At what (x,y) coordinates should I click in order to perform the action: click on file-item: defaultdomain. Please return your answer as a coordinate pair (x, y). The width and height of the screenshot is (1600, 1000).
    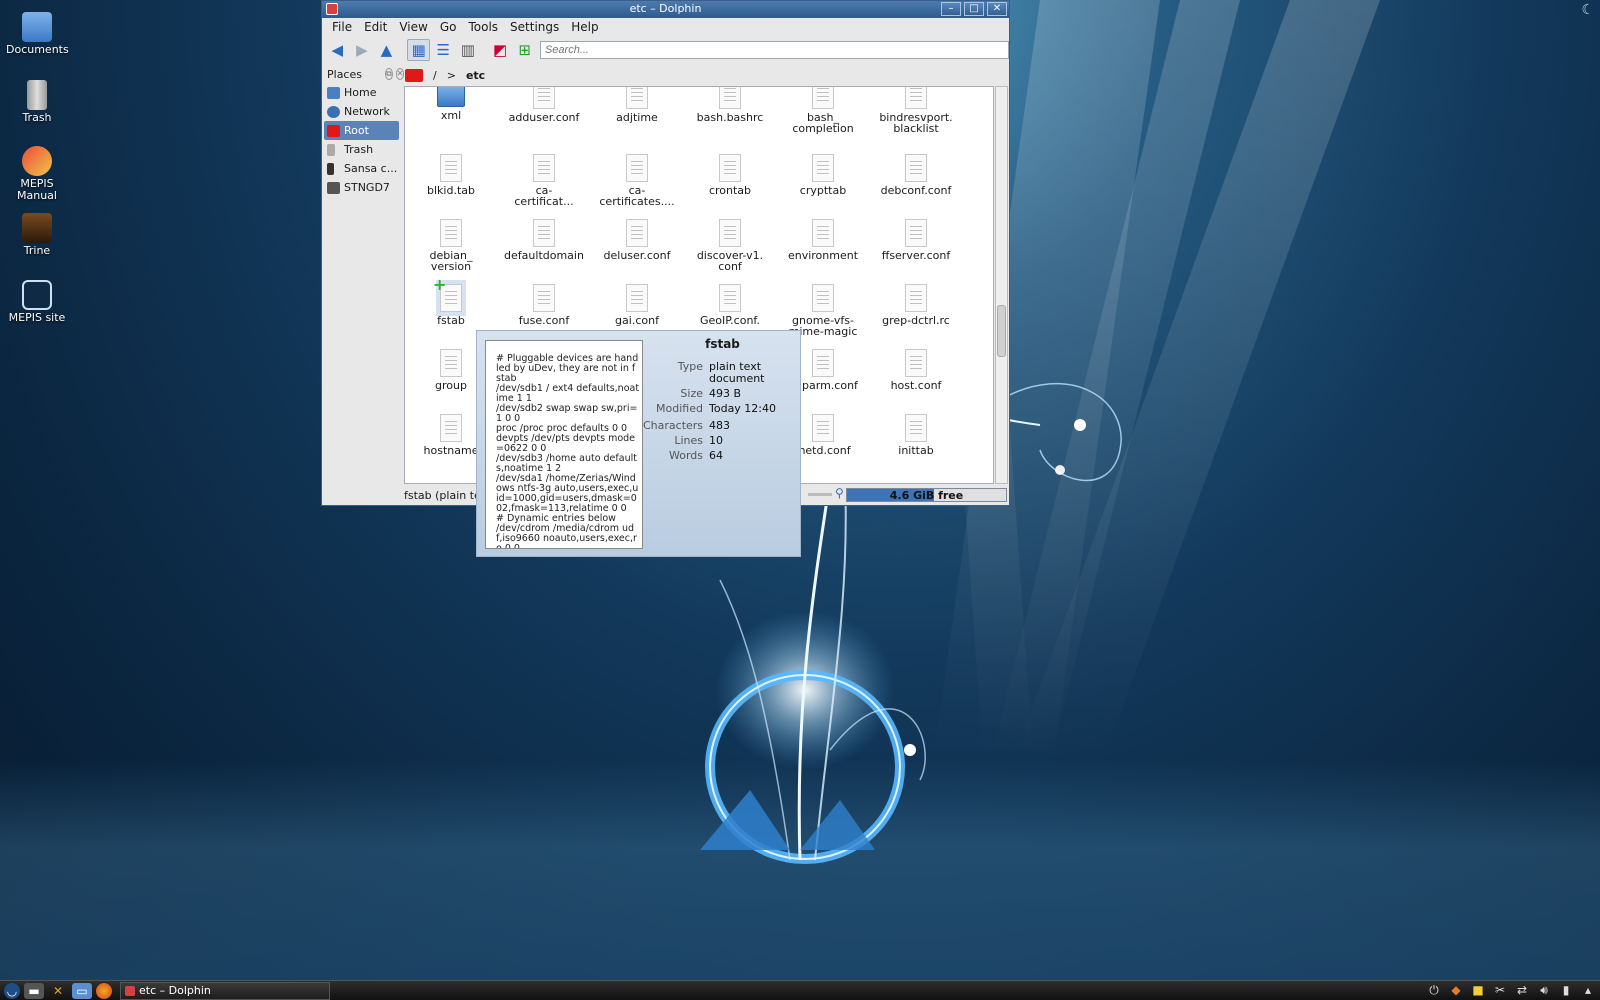
    Looking at the image, I should click on (544, 240).